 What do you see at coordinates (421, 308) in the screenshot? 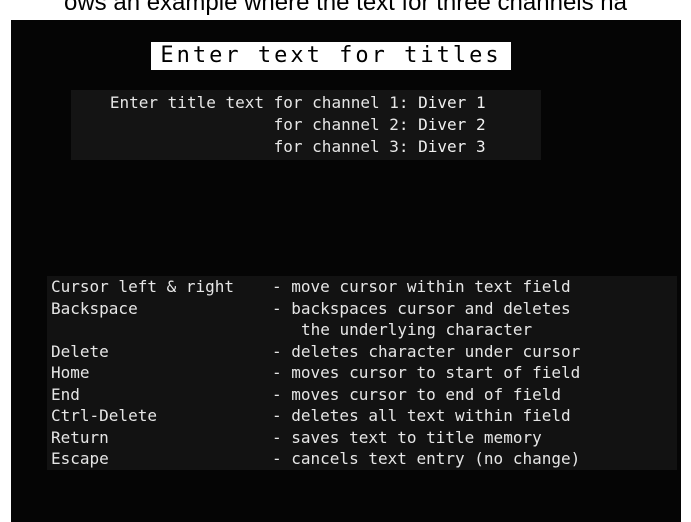
I see `help-desc: - backspaces cursor and deletes` at bounding box center [421, 308].